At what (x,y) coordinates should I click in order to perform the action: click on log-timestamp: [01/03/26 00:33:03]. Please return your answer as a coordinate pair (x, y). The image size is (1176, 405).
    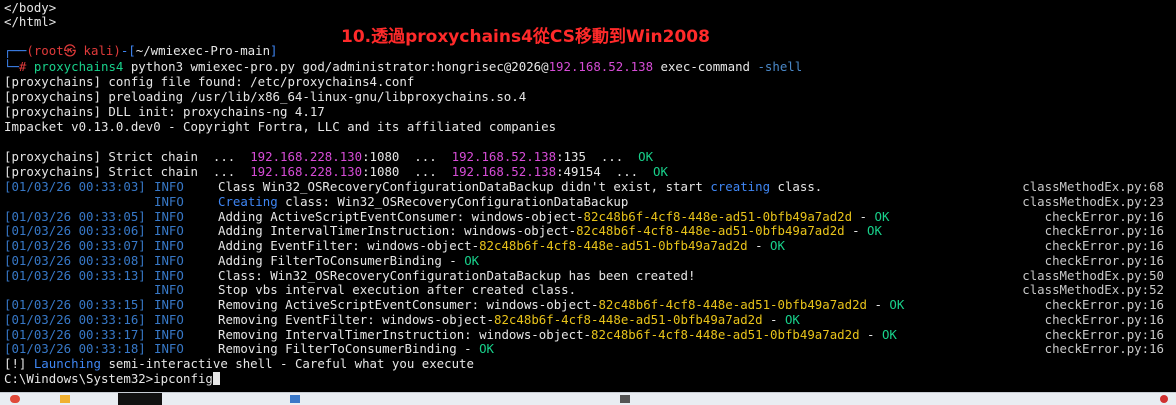
    Looking at the image, I should click on (75, 186).